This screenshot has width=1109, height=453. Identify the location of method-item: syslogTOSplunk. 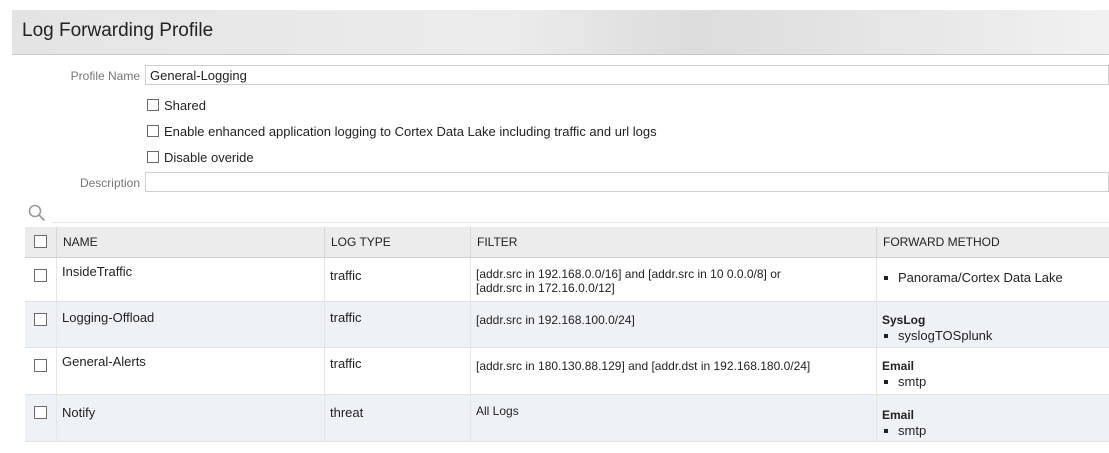
(937, 336).